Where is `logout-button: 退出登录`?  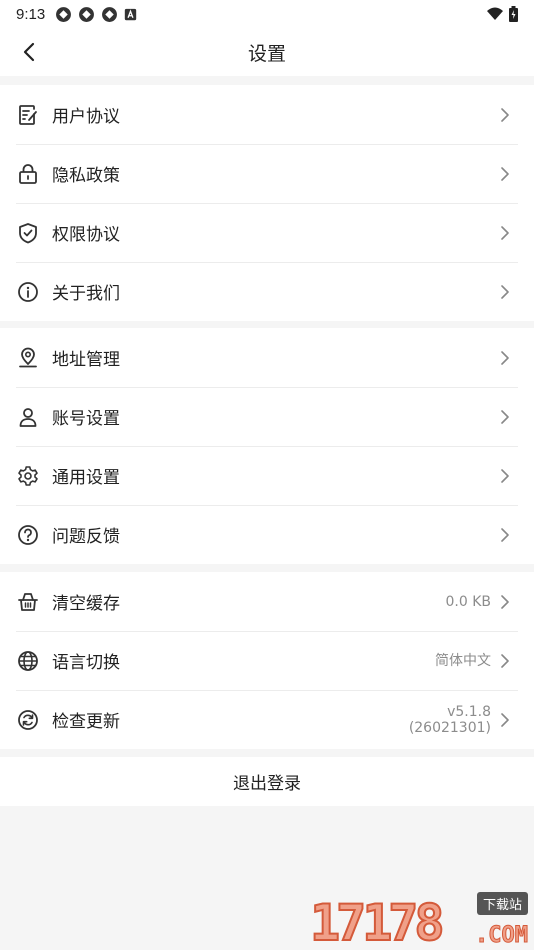 logout-button: 退出登录 is located at coordinates (267, 781).